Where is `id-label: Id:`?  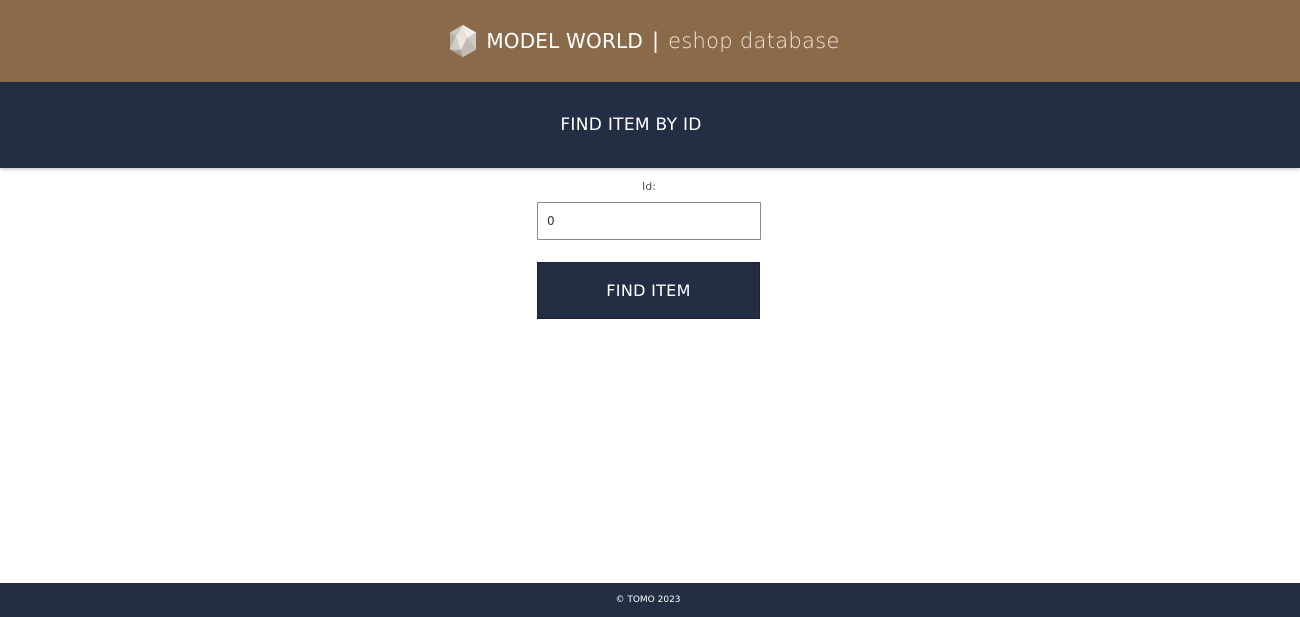 id-label: Id: is located at coordinates (649, 186).